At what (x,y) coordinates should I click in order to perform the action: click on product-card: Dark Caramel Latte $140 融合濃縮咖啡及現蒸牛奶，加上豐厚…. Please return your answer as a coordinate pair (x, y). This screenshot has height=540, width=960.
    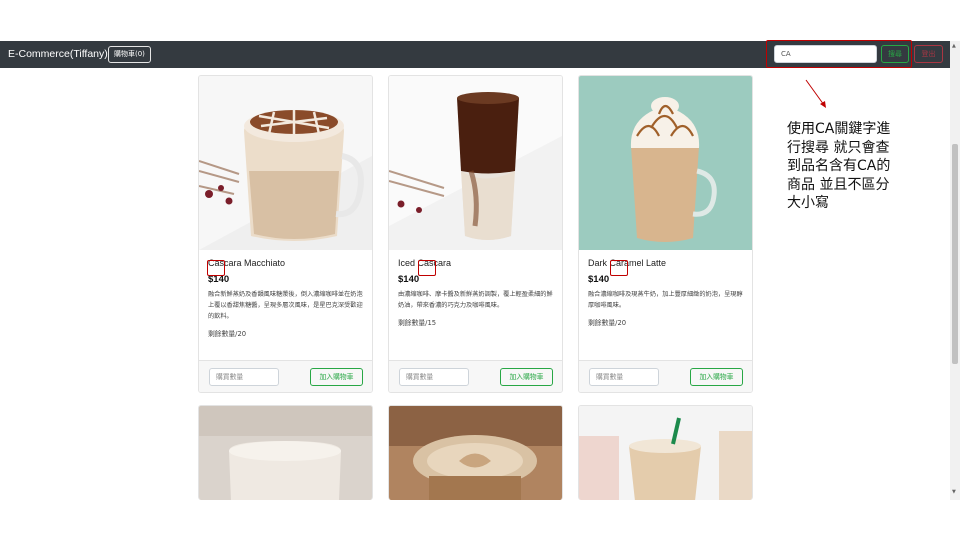
    Looking at the image, I should click on (665, 234).